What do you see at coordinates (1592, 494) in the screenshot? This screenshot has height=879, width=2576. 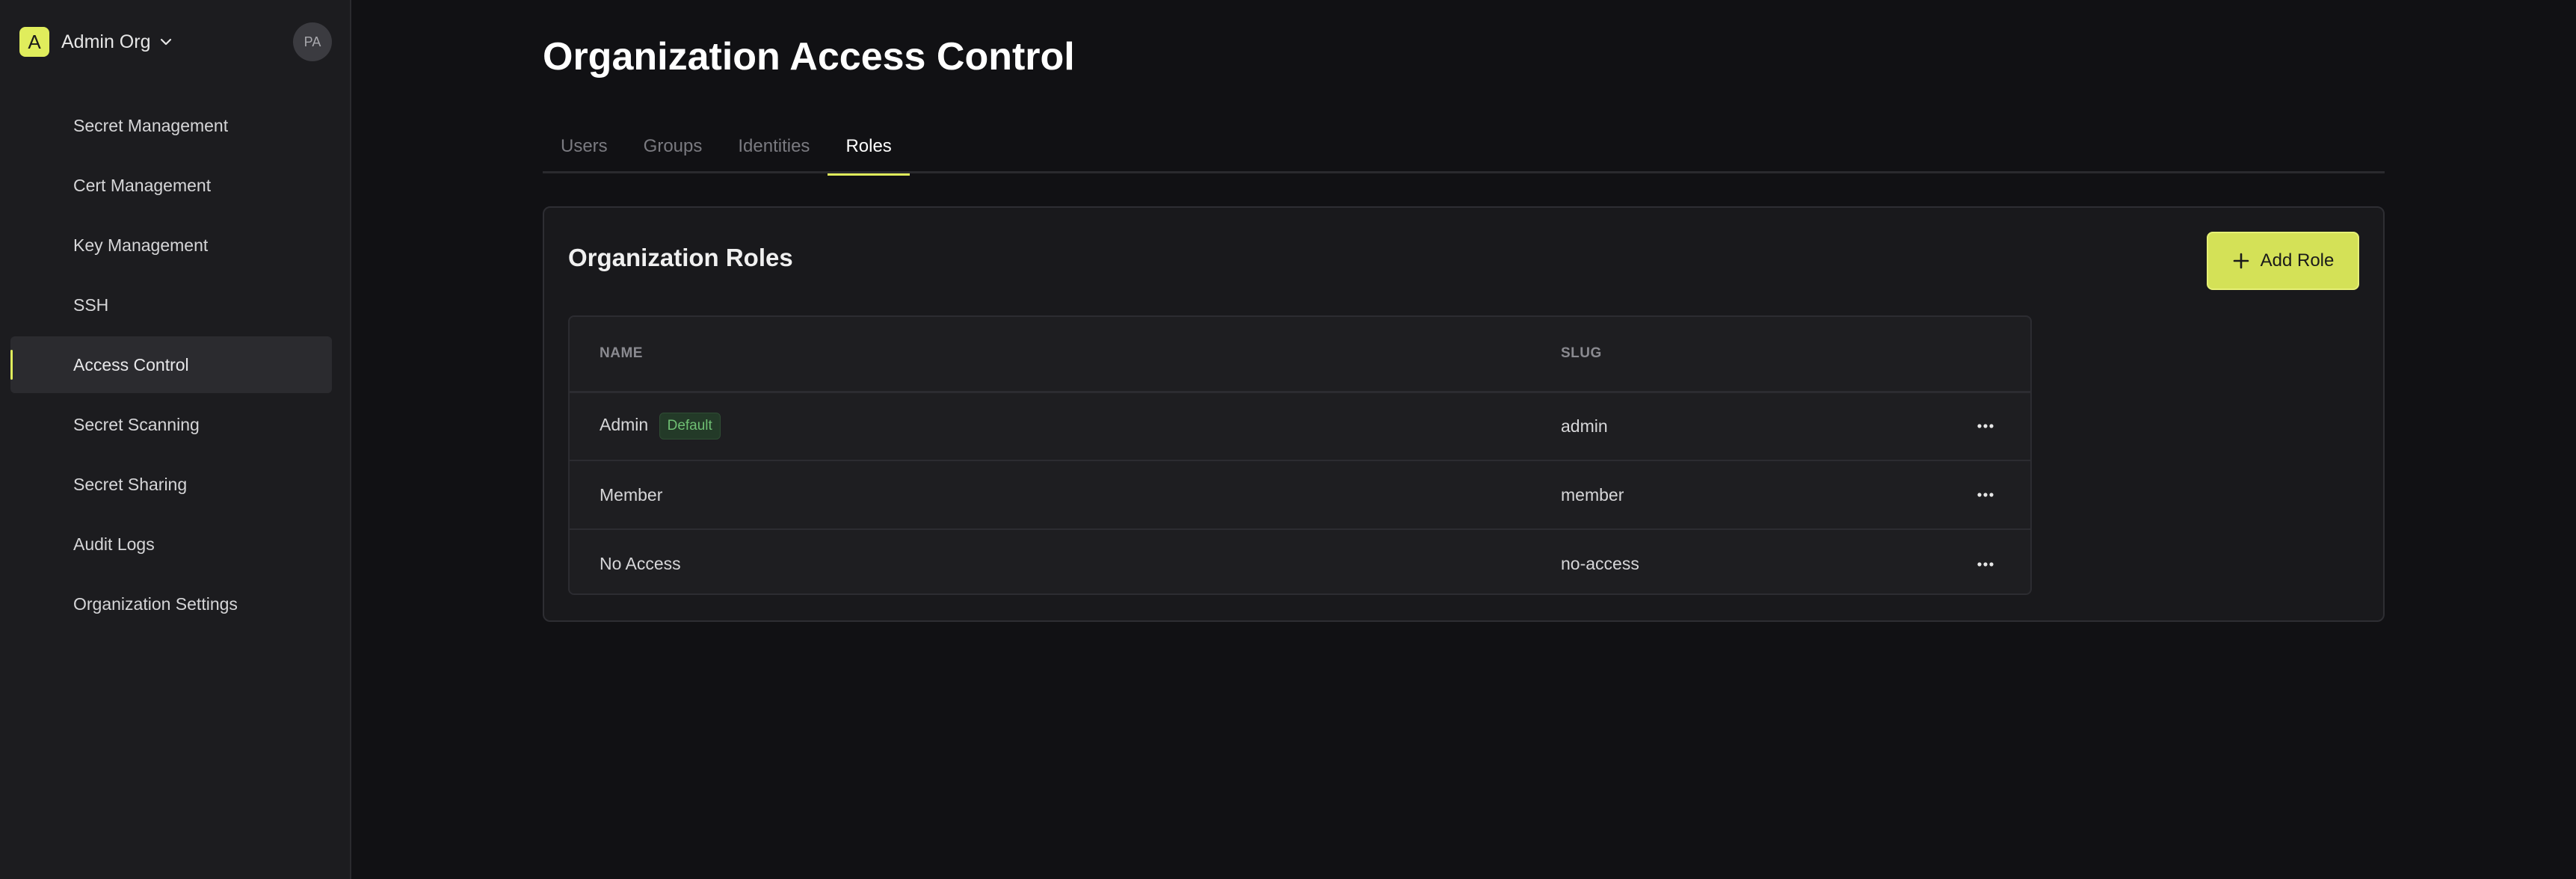 I see `role-slug: member` at bounding box center [1592, 494].